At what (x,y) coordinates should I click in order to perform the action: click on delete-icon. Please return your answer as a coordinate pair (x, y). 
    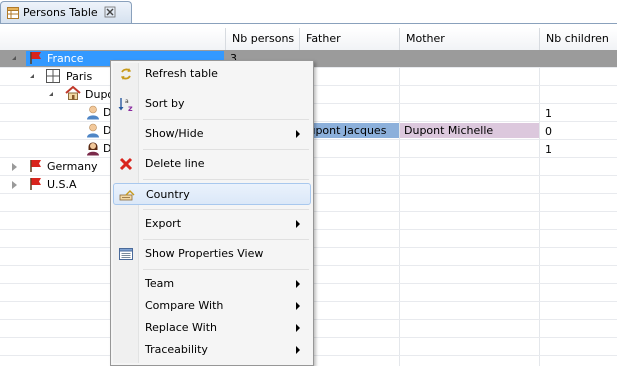
    Looking at the image, I should click on (126, 164).